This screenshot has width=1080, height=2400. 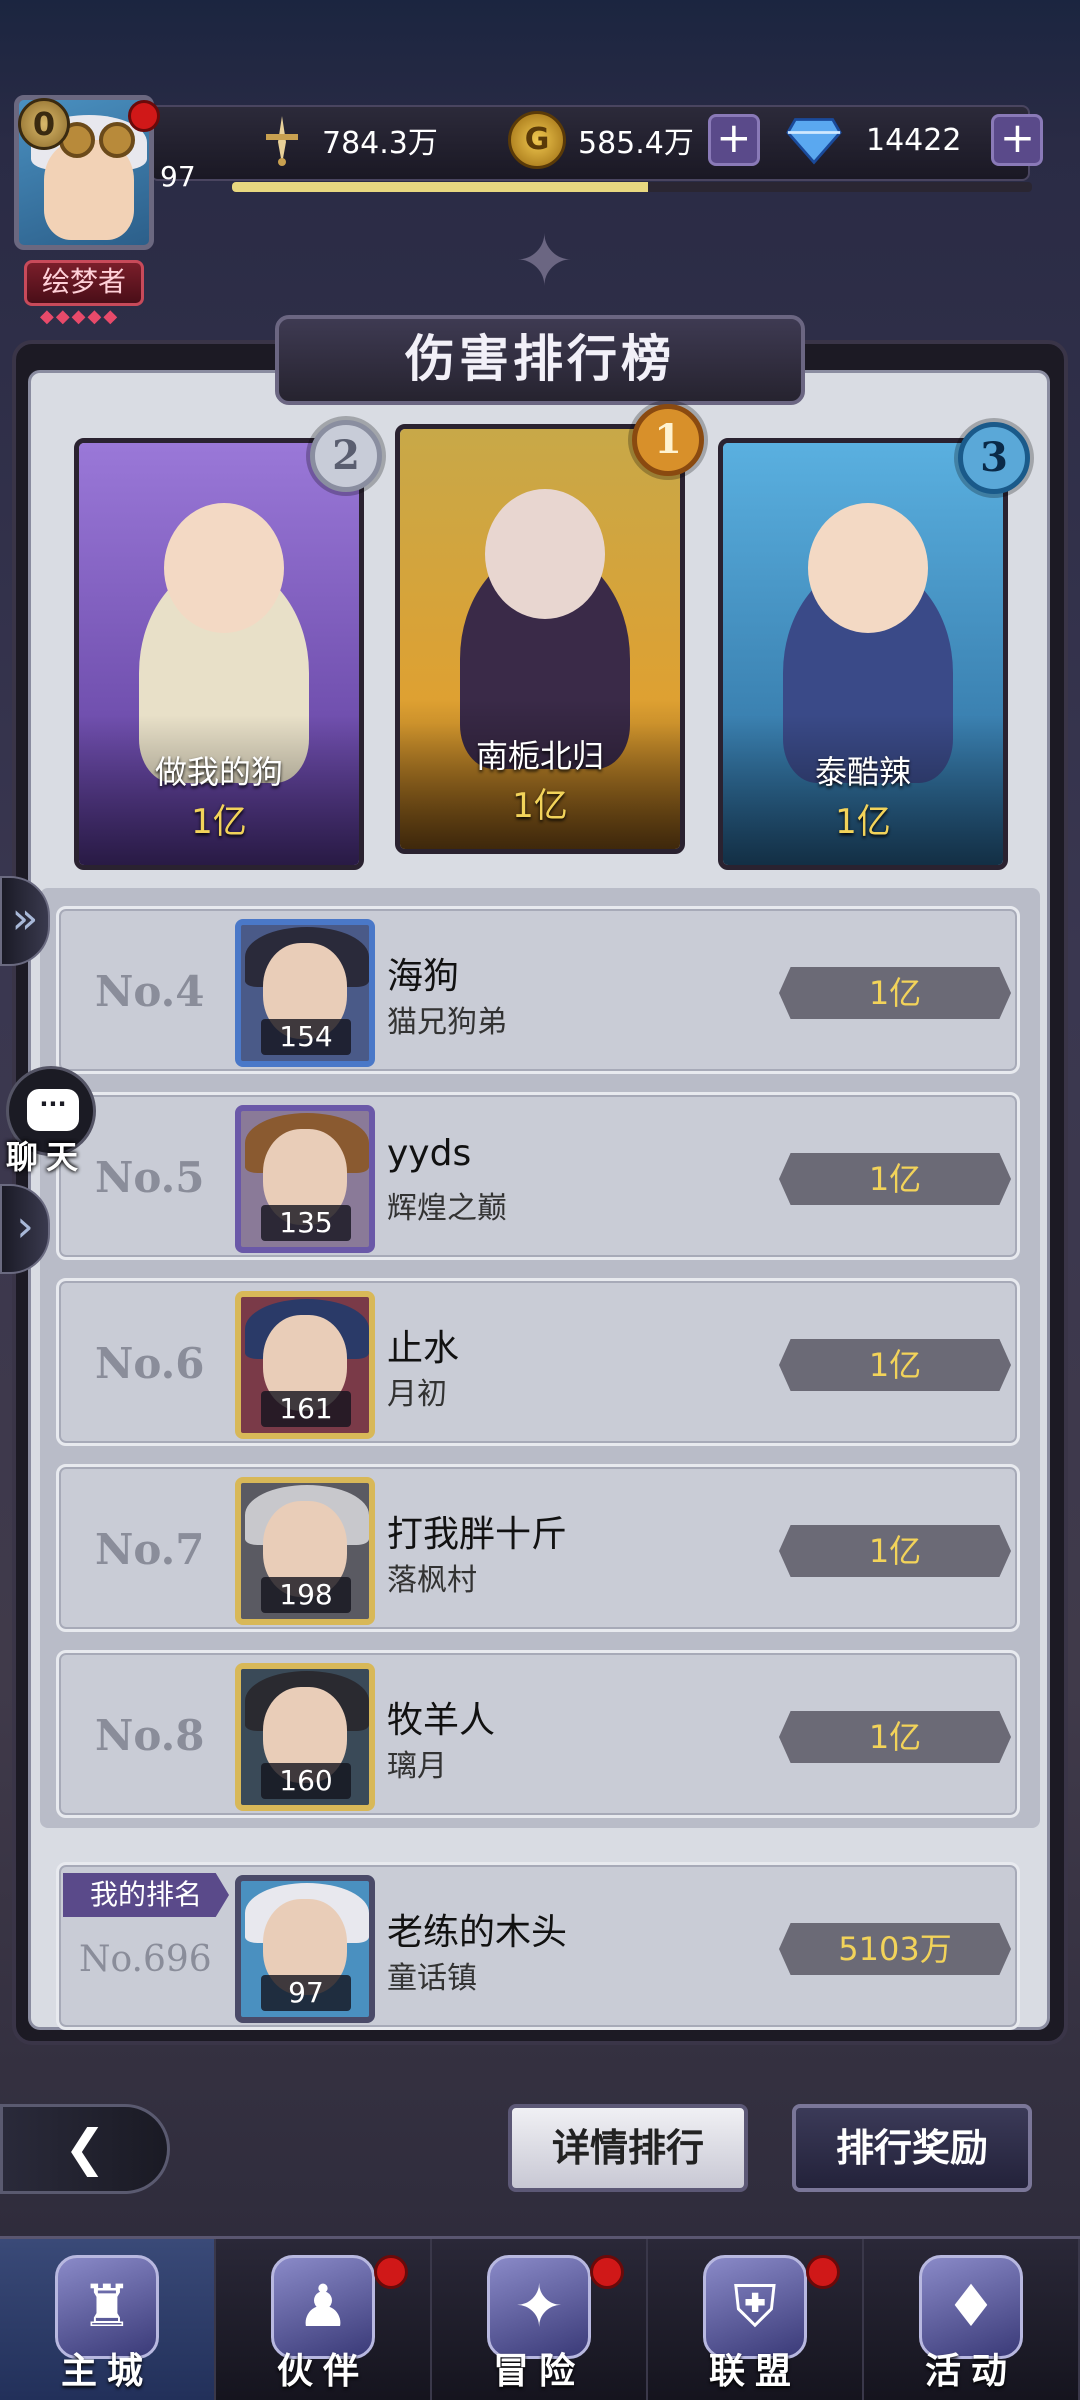 I want to click on nav-main-city: ♜ 主城, so click(x=108, y=2319).